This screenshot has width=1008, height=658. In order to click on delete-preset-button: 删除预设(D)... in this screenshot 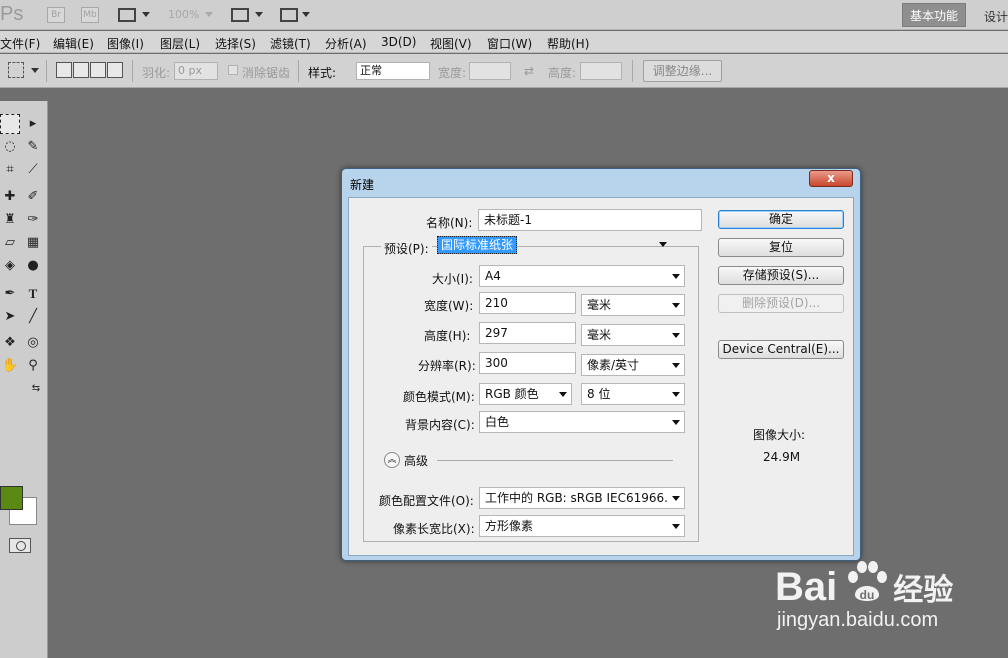, I will do `click(781, 303)`.